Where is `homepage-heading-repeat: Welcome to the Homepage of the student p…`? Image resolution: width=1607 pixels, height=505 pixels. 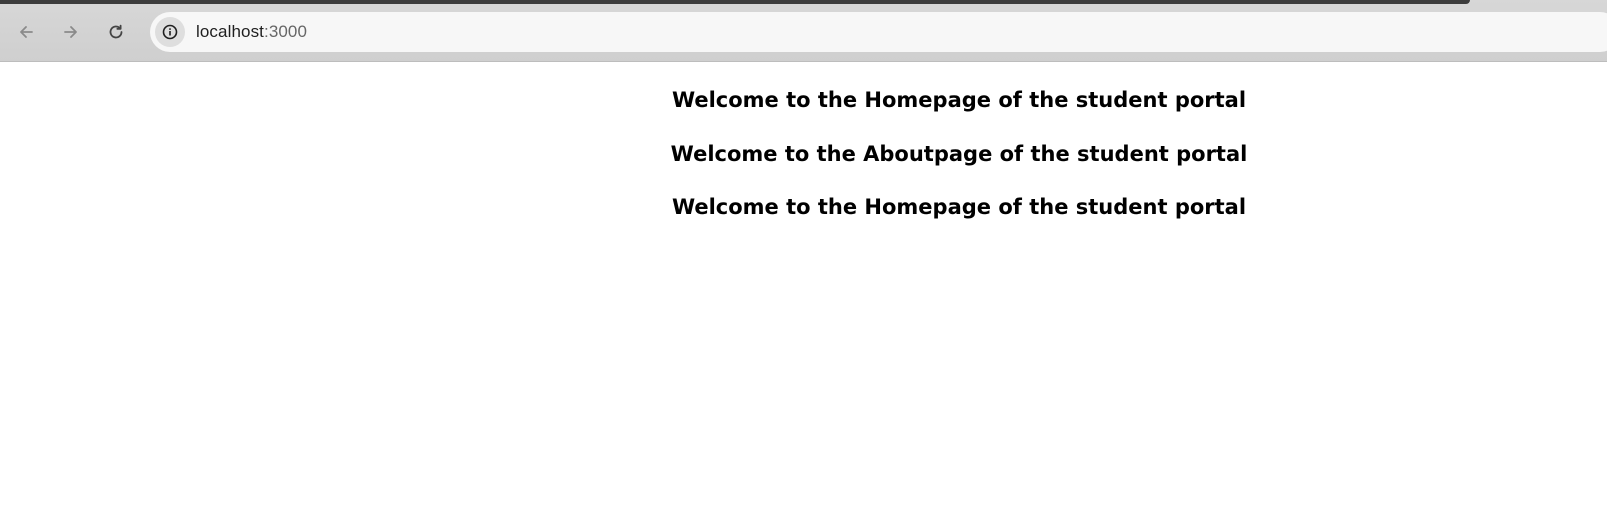
homepage-heading-repeat: Welcome to the Homepage of the student p… is located at coordinates (959, 207).